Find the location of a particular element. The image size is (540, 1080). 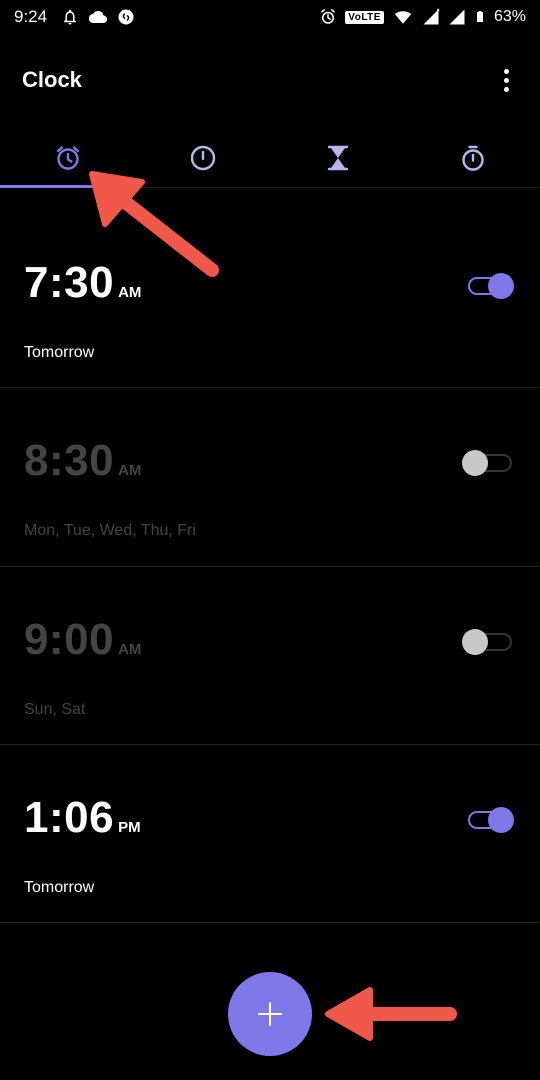

alarm-clock-icon is located at coordinates (67, 158).